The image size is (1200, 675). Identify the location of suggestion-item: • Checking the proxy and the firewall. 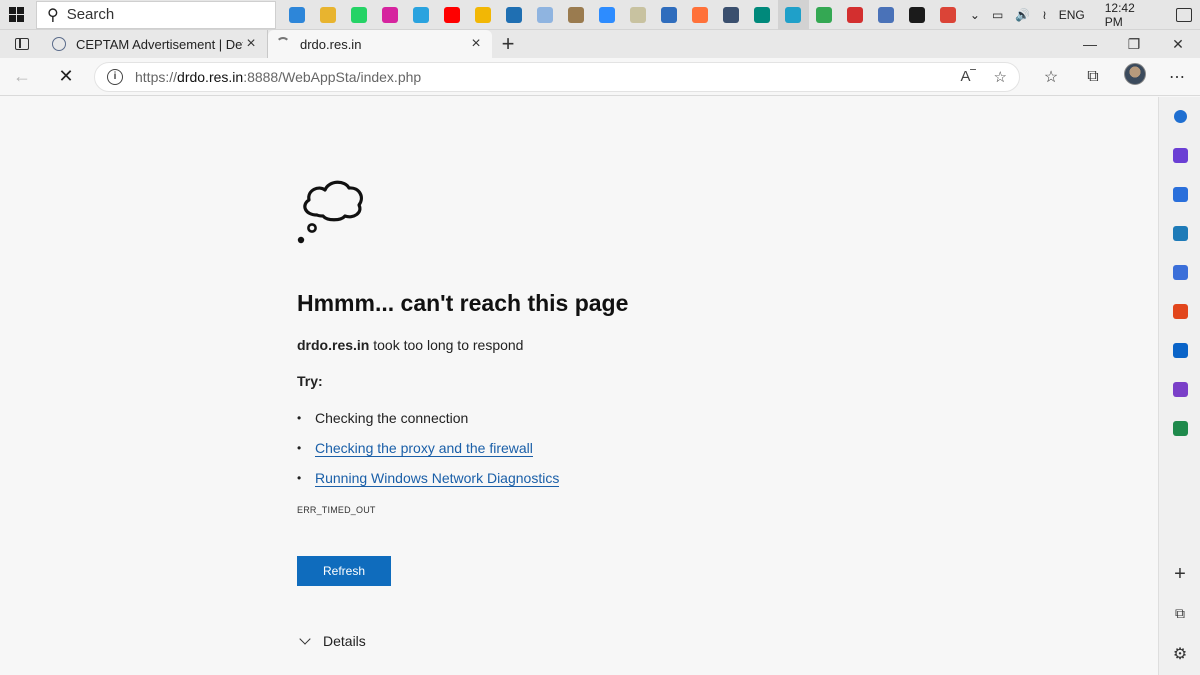
(428, 448).